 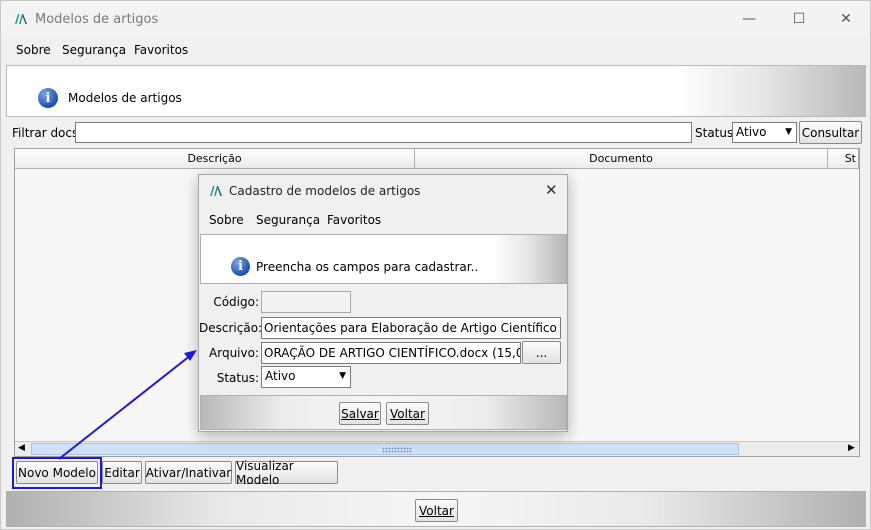 What do you see at coordinates (47, 133) in the screenshot?
I see `filter-label: Filtrar docs:` at bounding box center [47, 133].